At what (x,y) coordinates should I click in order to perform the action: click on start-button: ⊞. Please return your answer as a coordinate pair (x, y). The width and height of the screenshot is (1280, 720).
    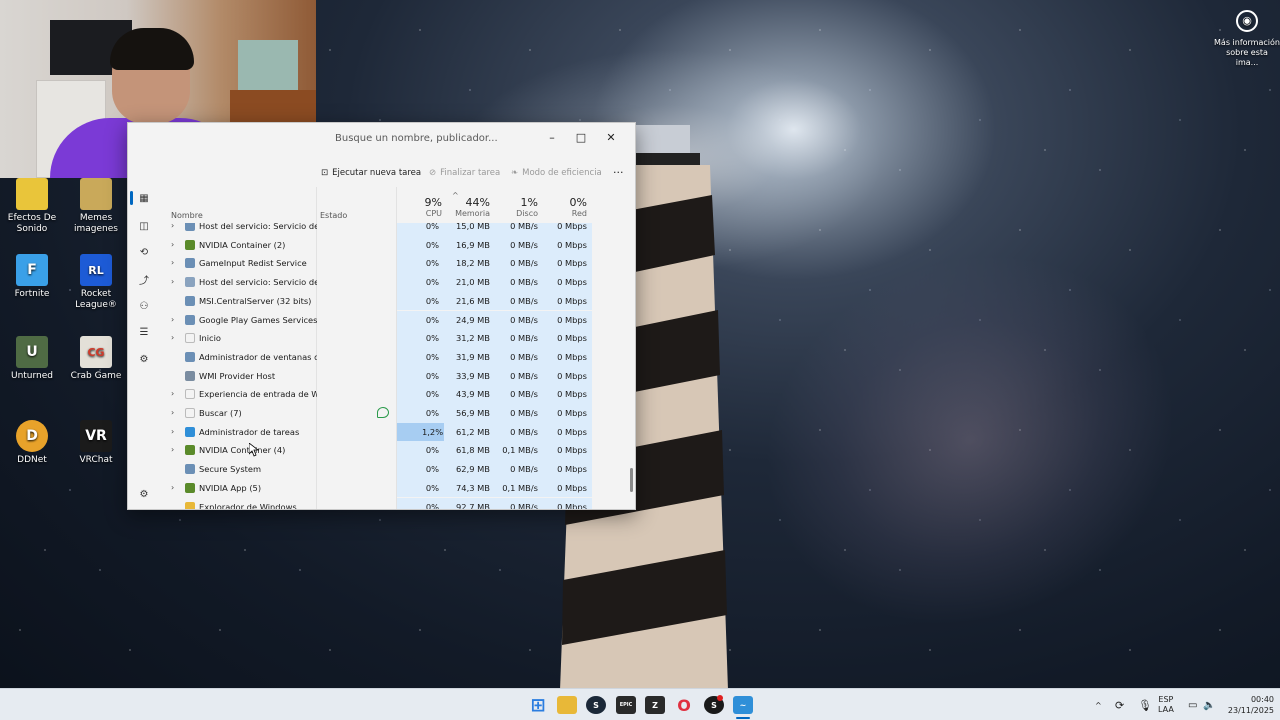
    Looking at the image, I should click on (538, 705).